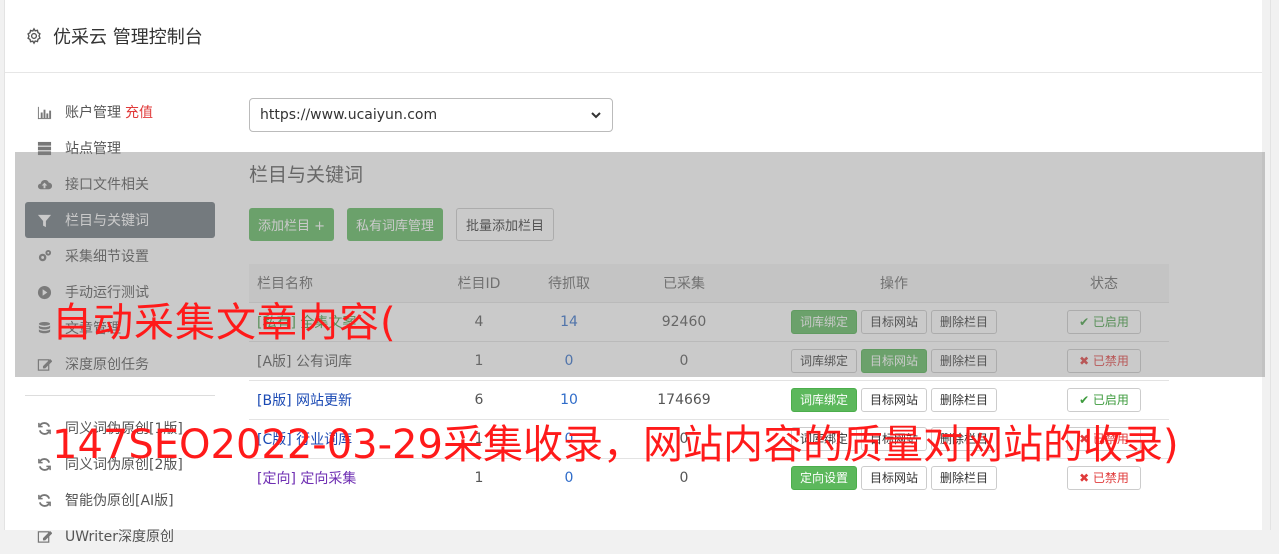  I want to click on bar-chart-icon, so click(44, 112).